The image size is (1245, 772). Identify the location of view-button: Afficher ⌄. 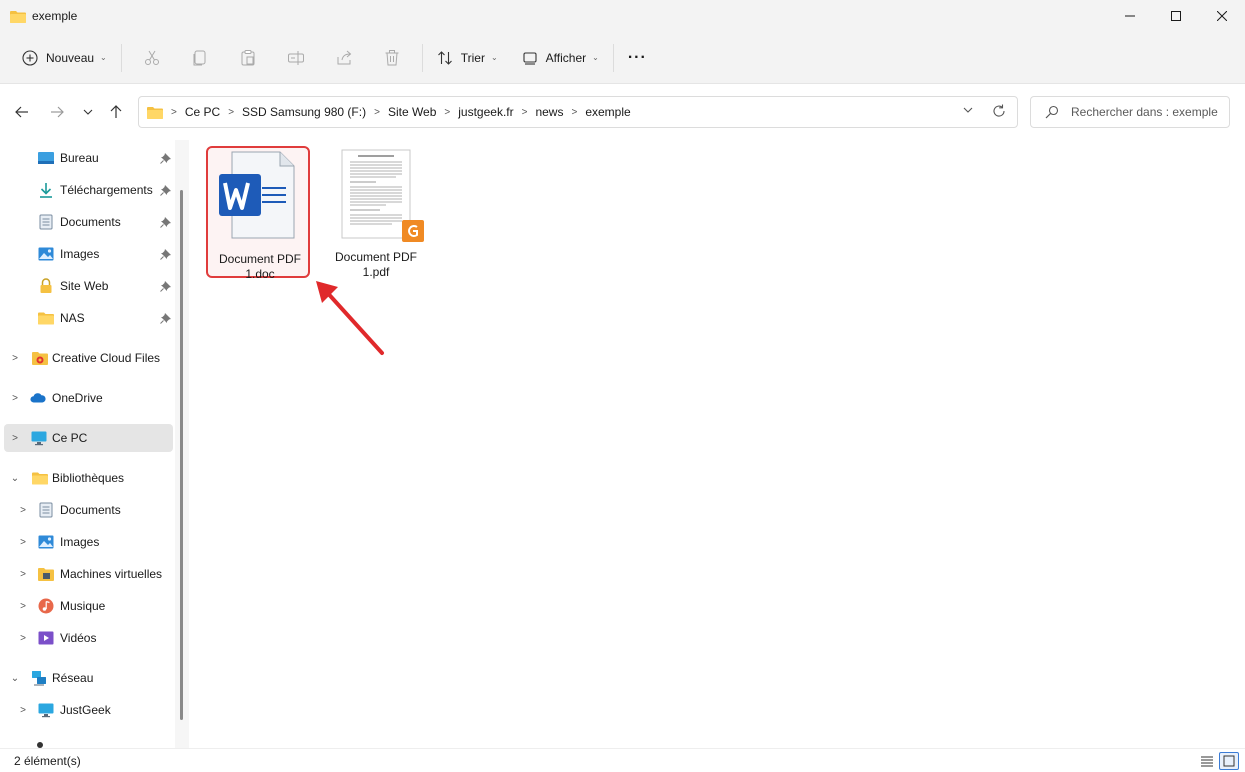
(560, 58).